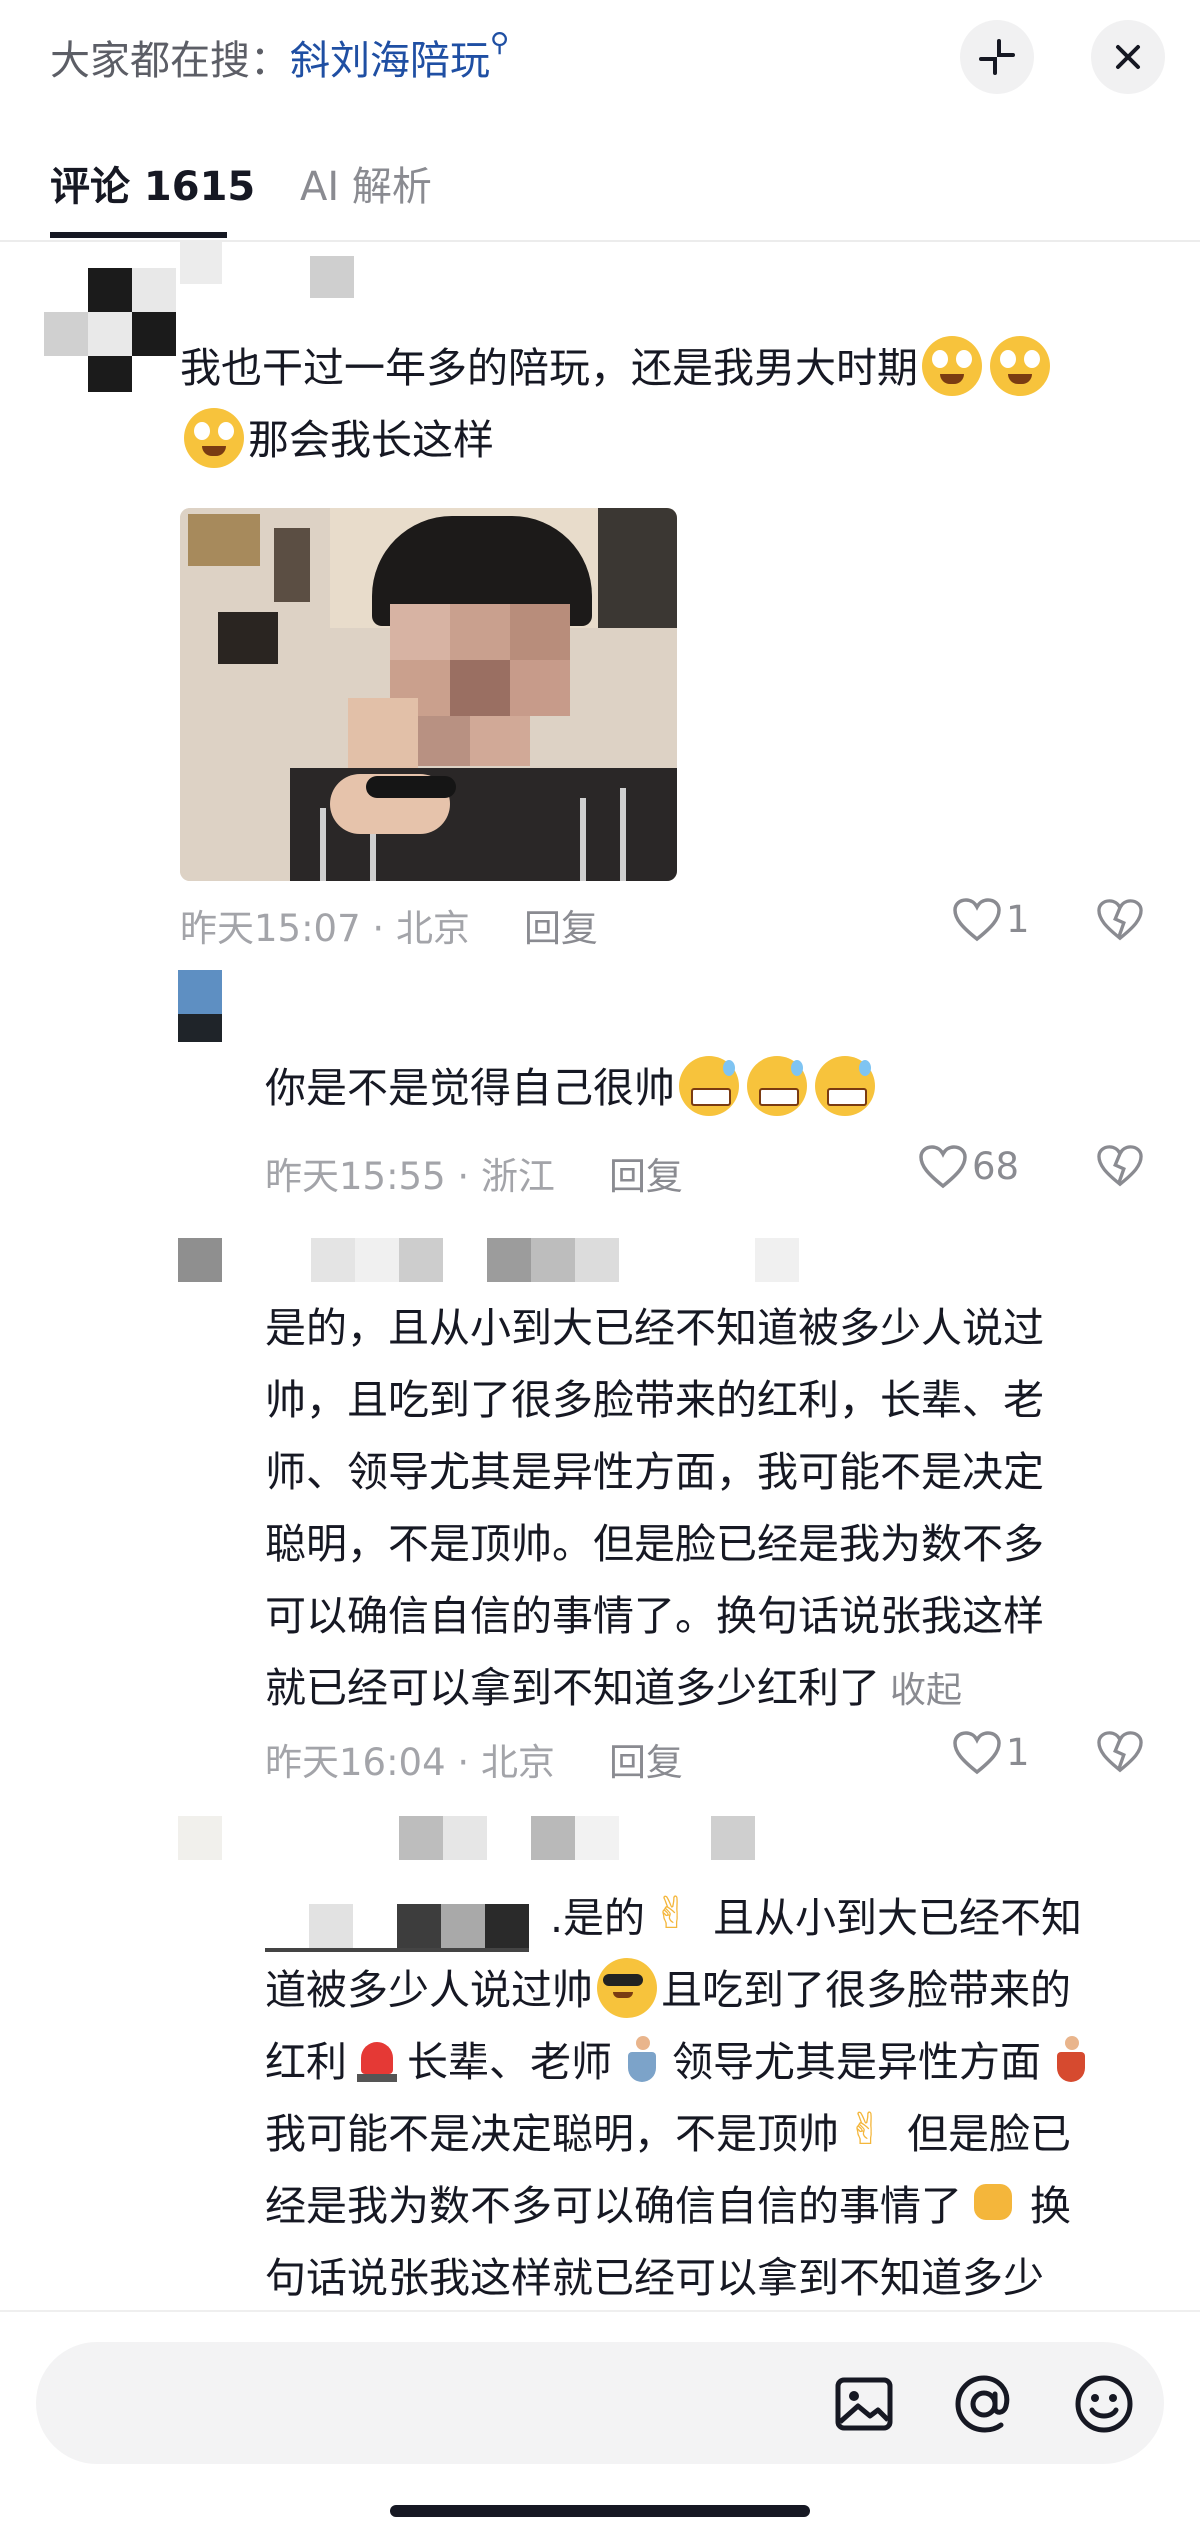  What do you see at coordinates (660, 404) in the screenshot?
I see `comment-text: 我也干过一年多的陪玩，还是我男大时期 那会我长这样` at bounding box center [660, 404].